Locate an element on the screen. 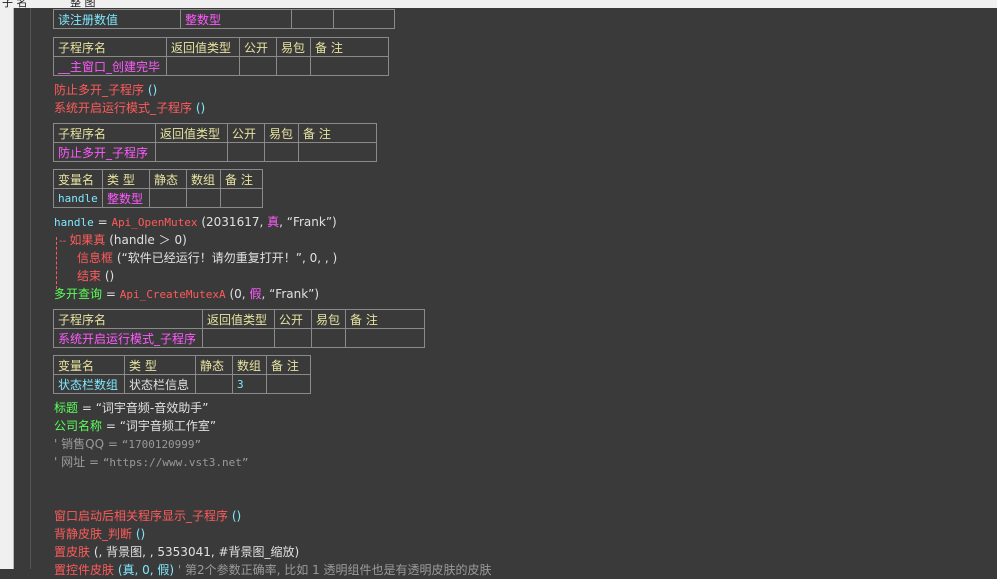 The width and height of the screenshot is (997, 579). call-name: 系统开启运行模式_子程序 is located at coordinates (123, 108).